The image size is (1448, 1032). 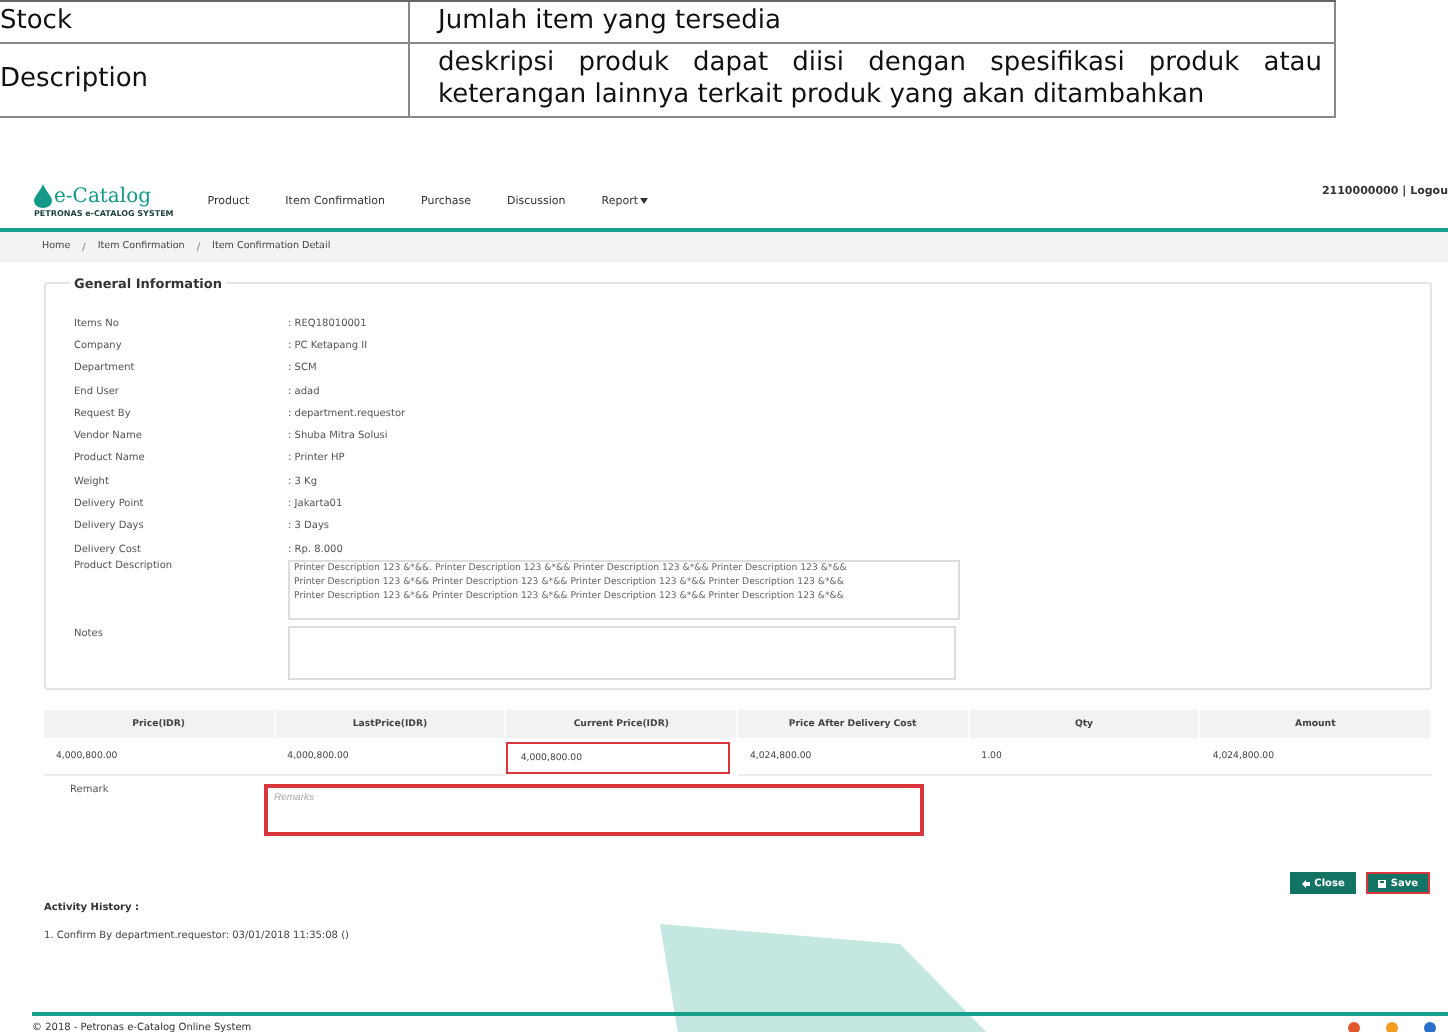 What do you see at coordinates (43, 196) in the screenshot?
I see `drop-logo-icon` at bounding box center [43, 196].